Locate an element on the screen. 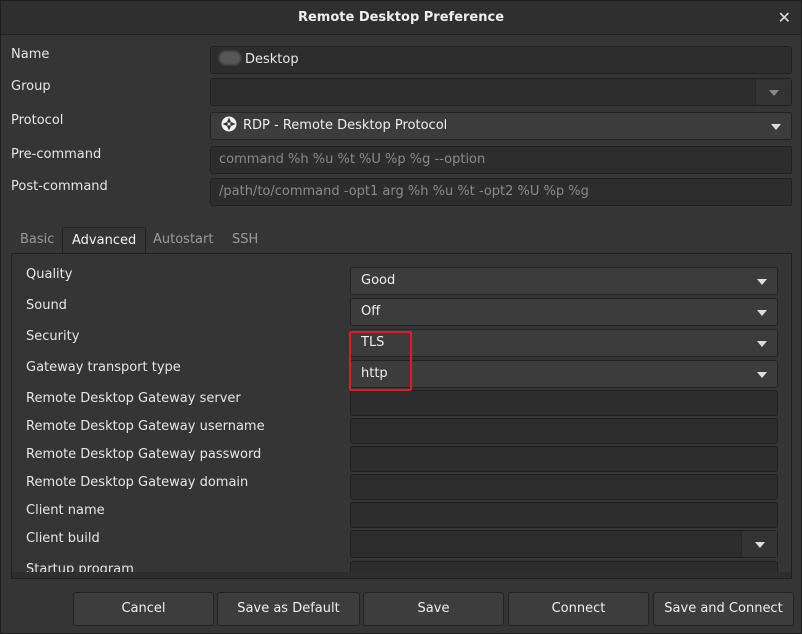  annotation-highlight-box is located at coordinates (380, 361).